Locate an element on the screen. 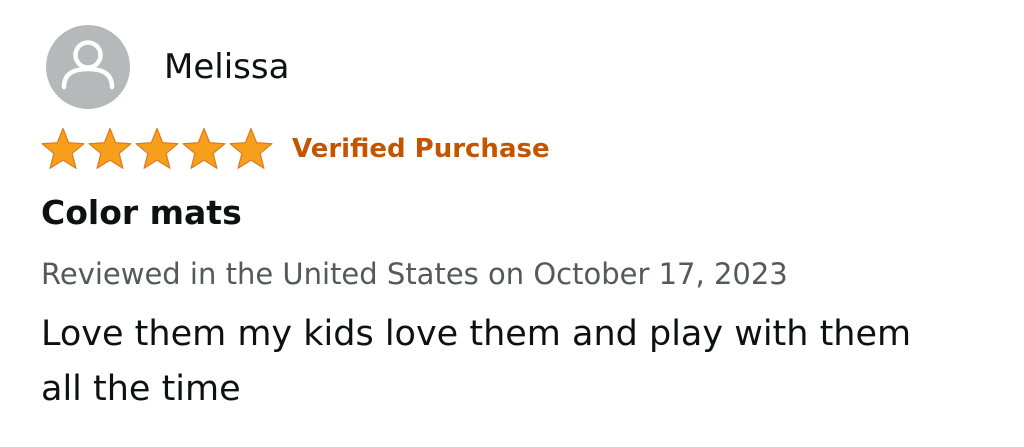 This screenshot has height=447, width=1024. reviewer-name: Melissa is located at coordinates (226, 67).